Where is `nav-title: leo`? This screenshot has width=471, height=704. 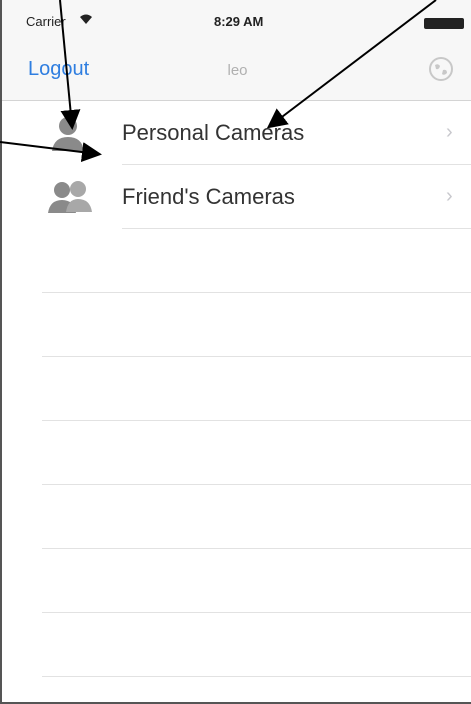 nav-title: leo is located at coordinates (237, 70).